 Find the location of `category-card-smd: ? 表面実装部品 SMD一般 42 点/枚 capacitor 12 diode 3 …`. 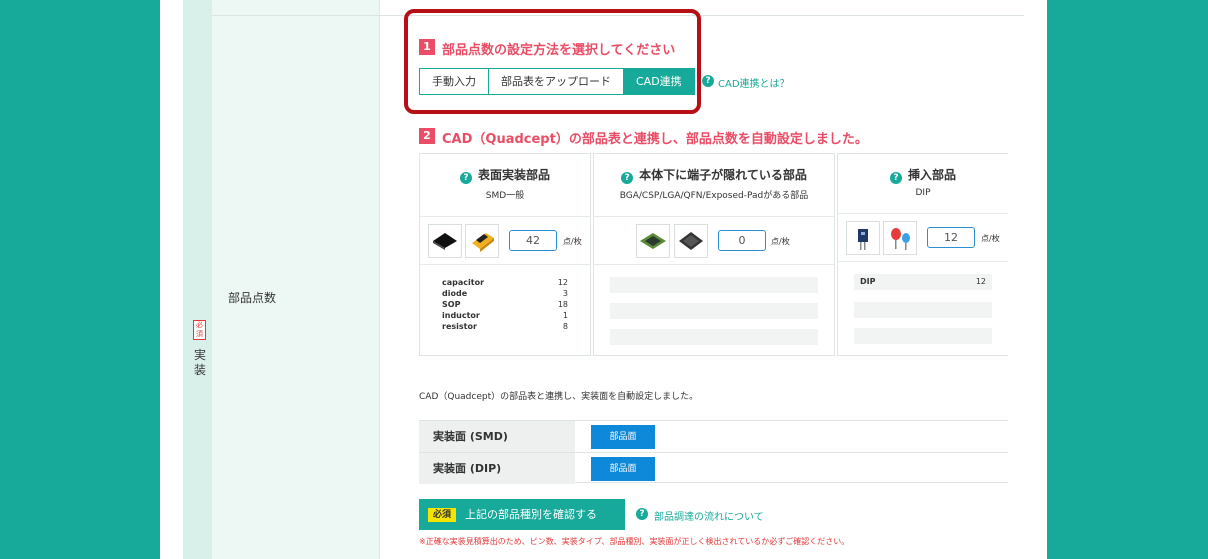

category-card-smd: ? 表面実装部品 SMD一般 42 点/枚 capacitor 12 diode 3 … is located at coordinates (505, 254).